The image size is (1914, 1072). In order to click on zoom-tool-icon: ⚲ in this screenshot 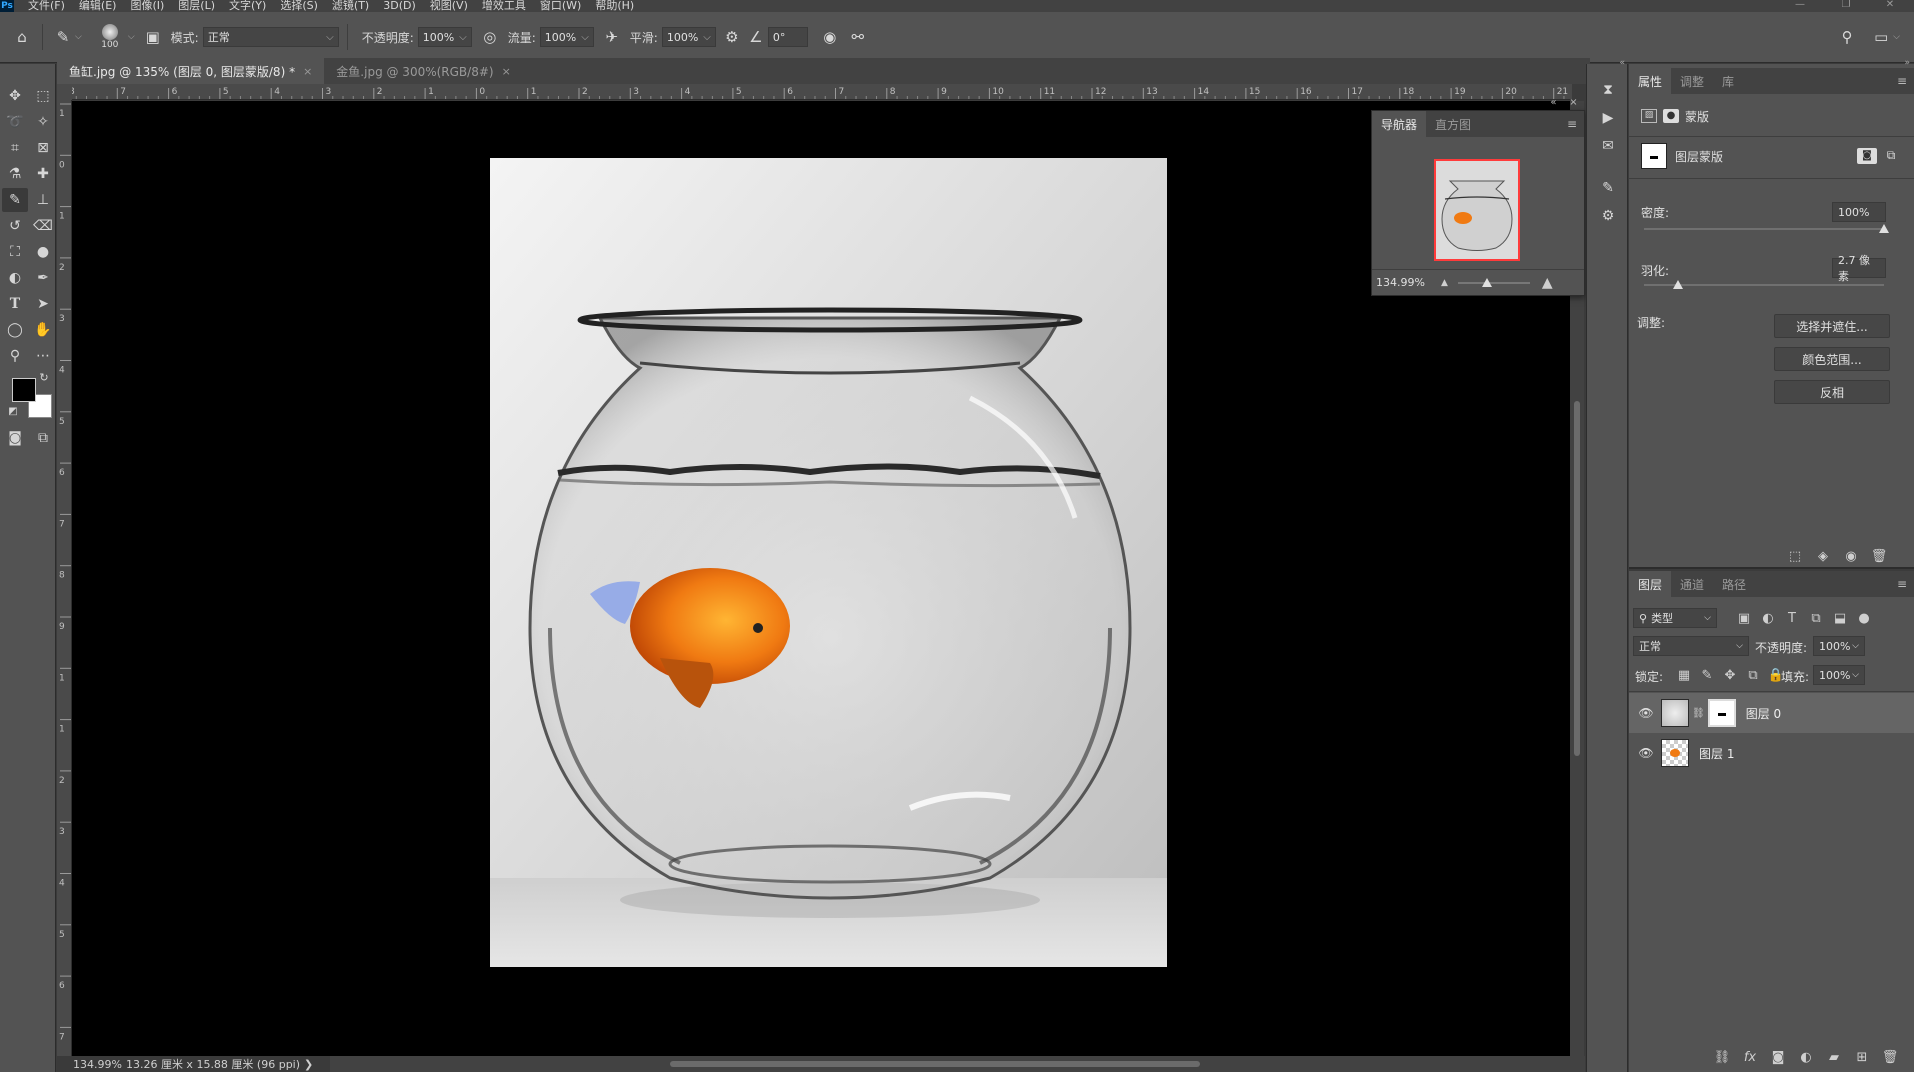, I will do `click(15, 356)`.